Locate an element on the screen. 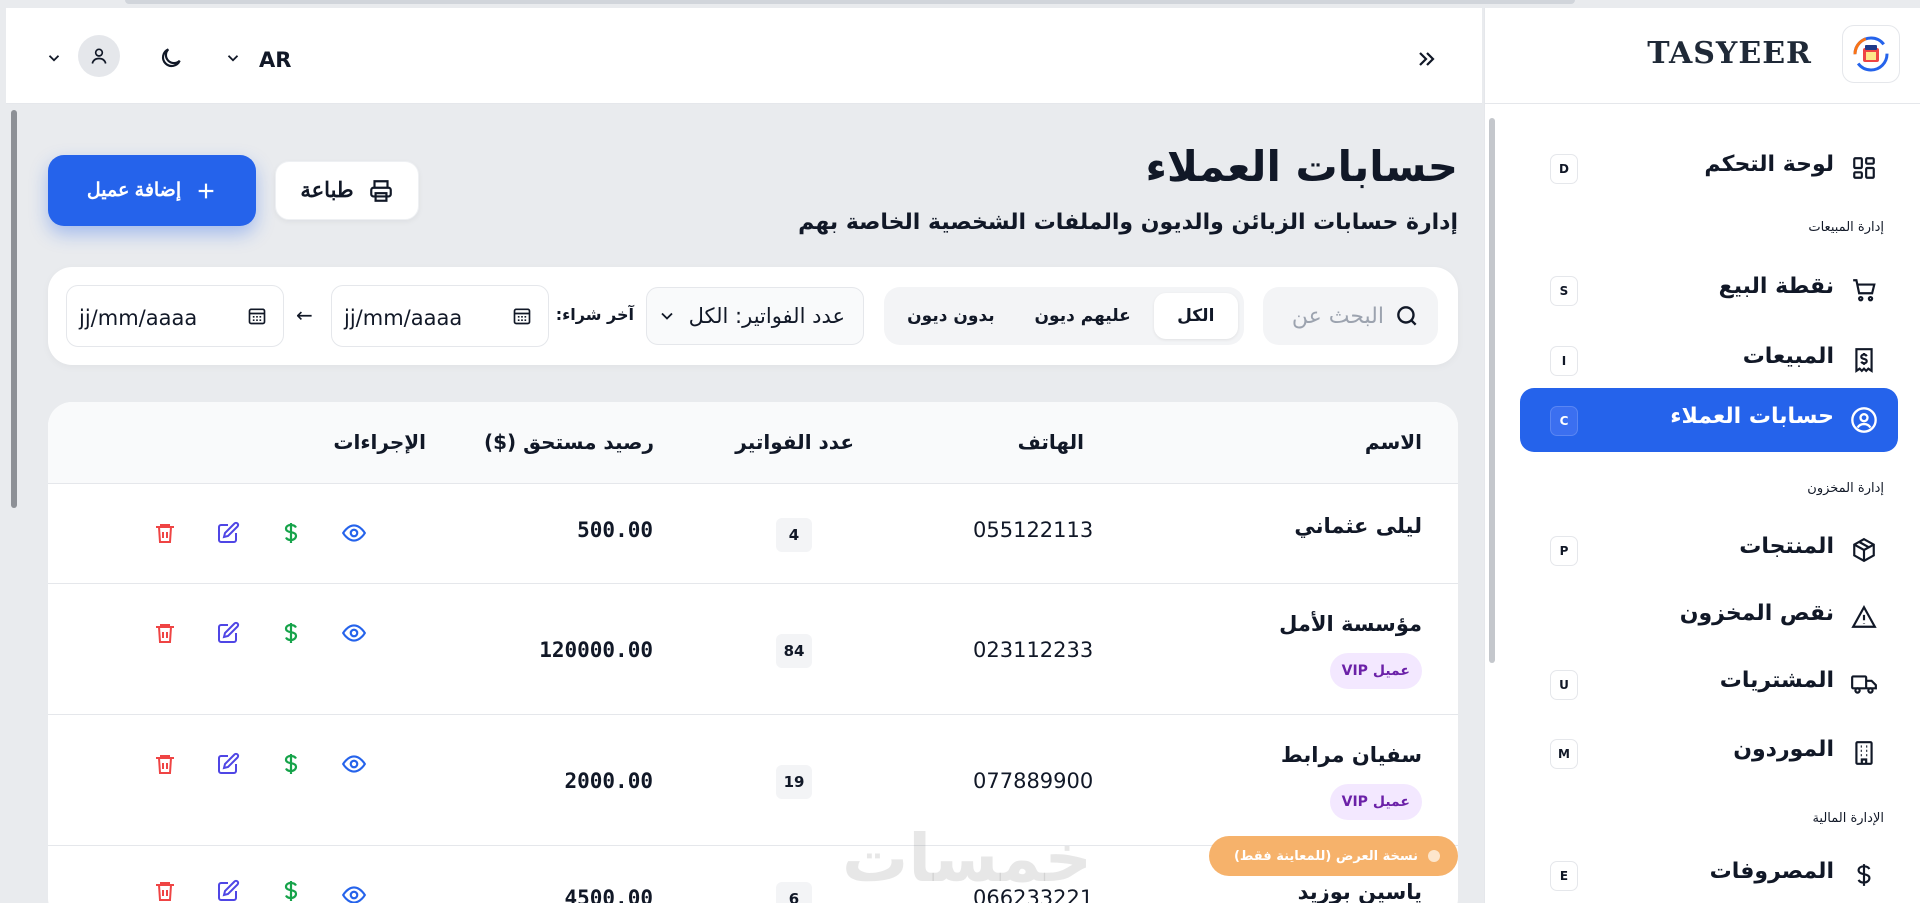 This screenshot has height=903, width=1920. add-customer-button: إضافة عميل is located at coordinates (152, 190).